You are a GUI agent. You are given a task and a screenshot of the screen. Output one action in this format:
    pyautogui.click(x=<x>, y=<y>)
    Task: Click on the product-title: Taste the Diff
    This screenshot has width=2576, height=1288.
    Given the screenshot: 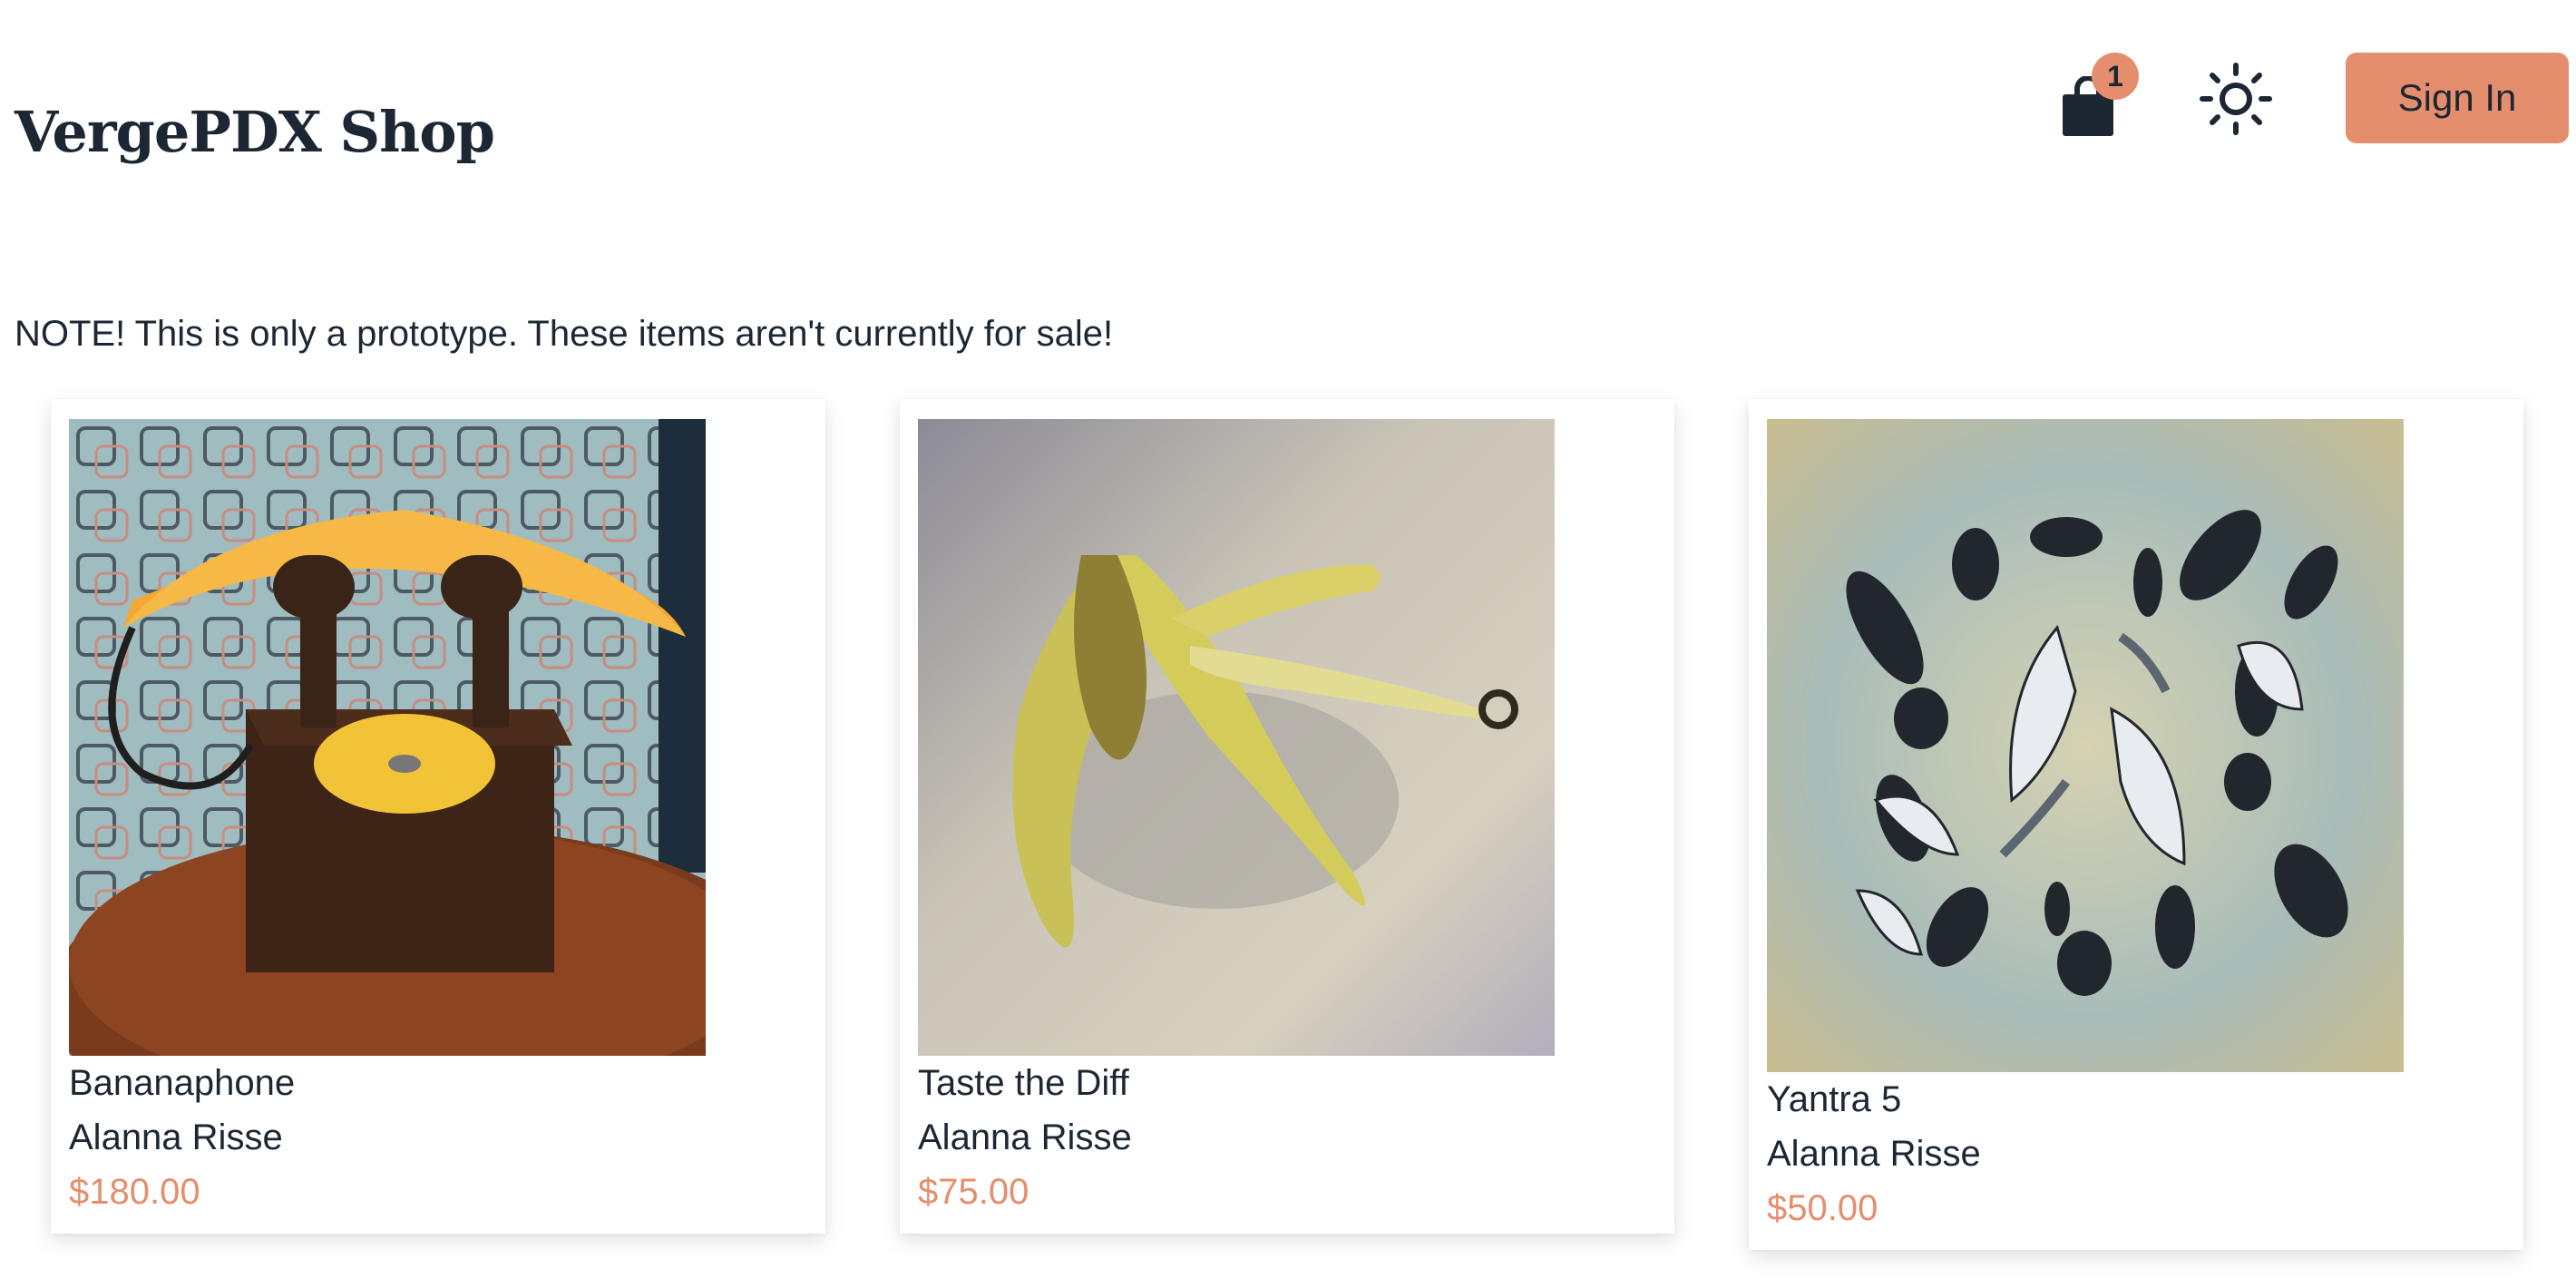 What is the action you would take?
    pyautogui.click(x=1281, y=1083)
    